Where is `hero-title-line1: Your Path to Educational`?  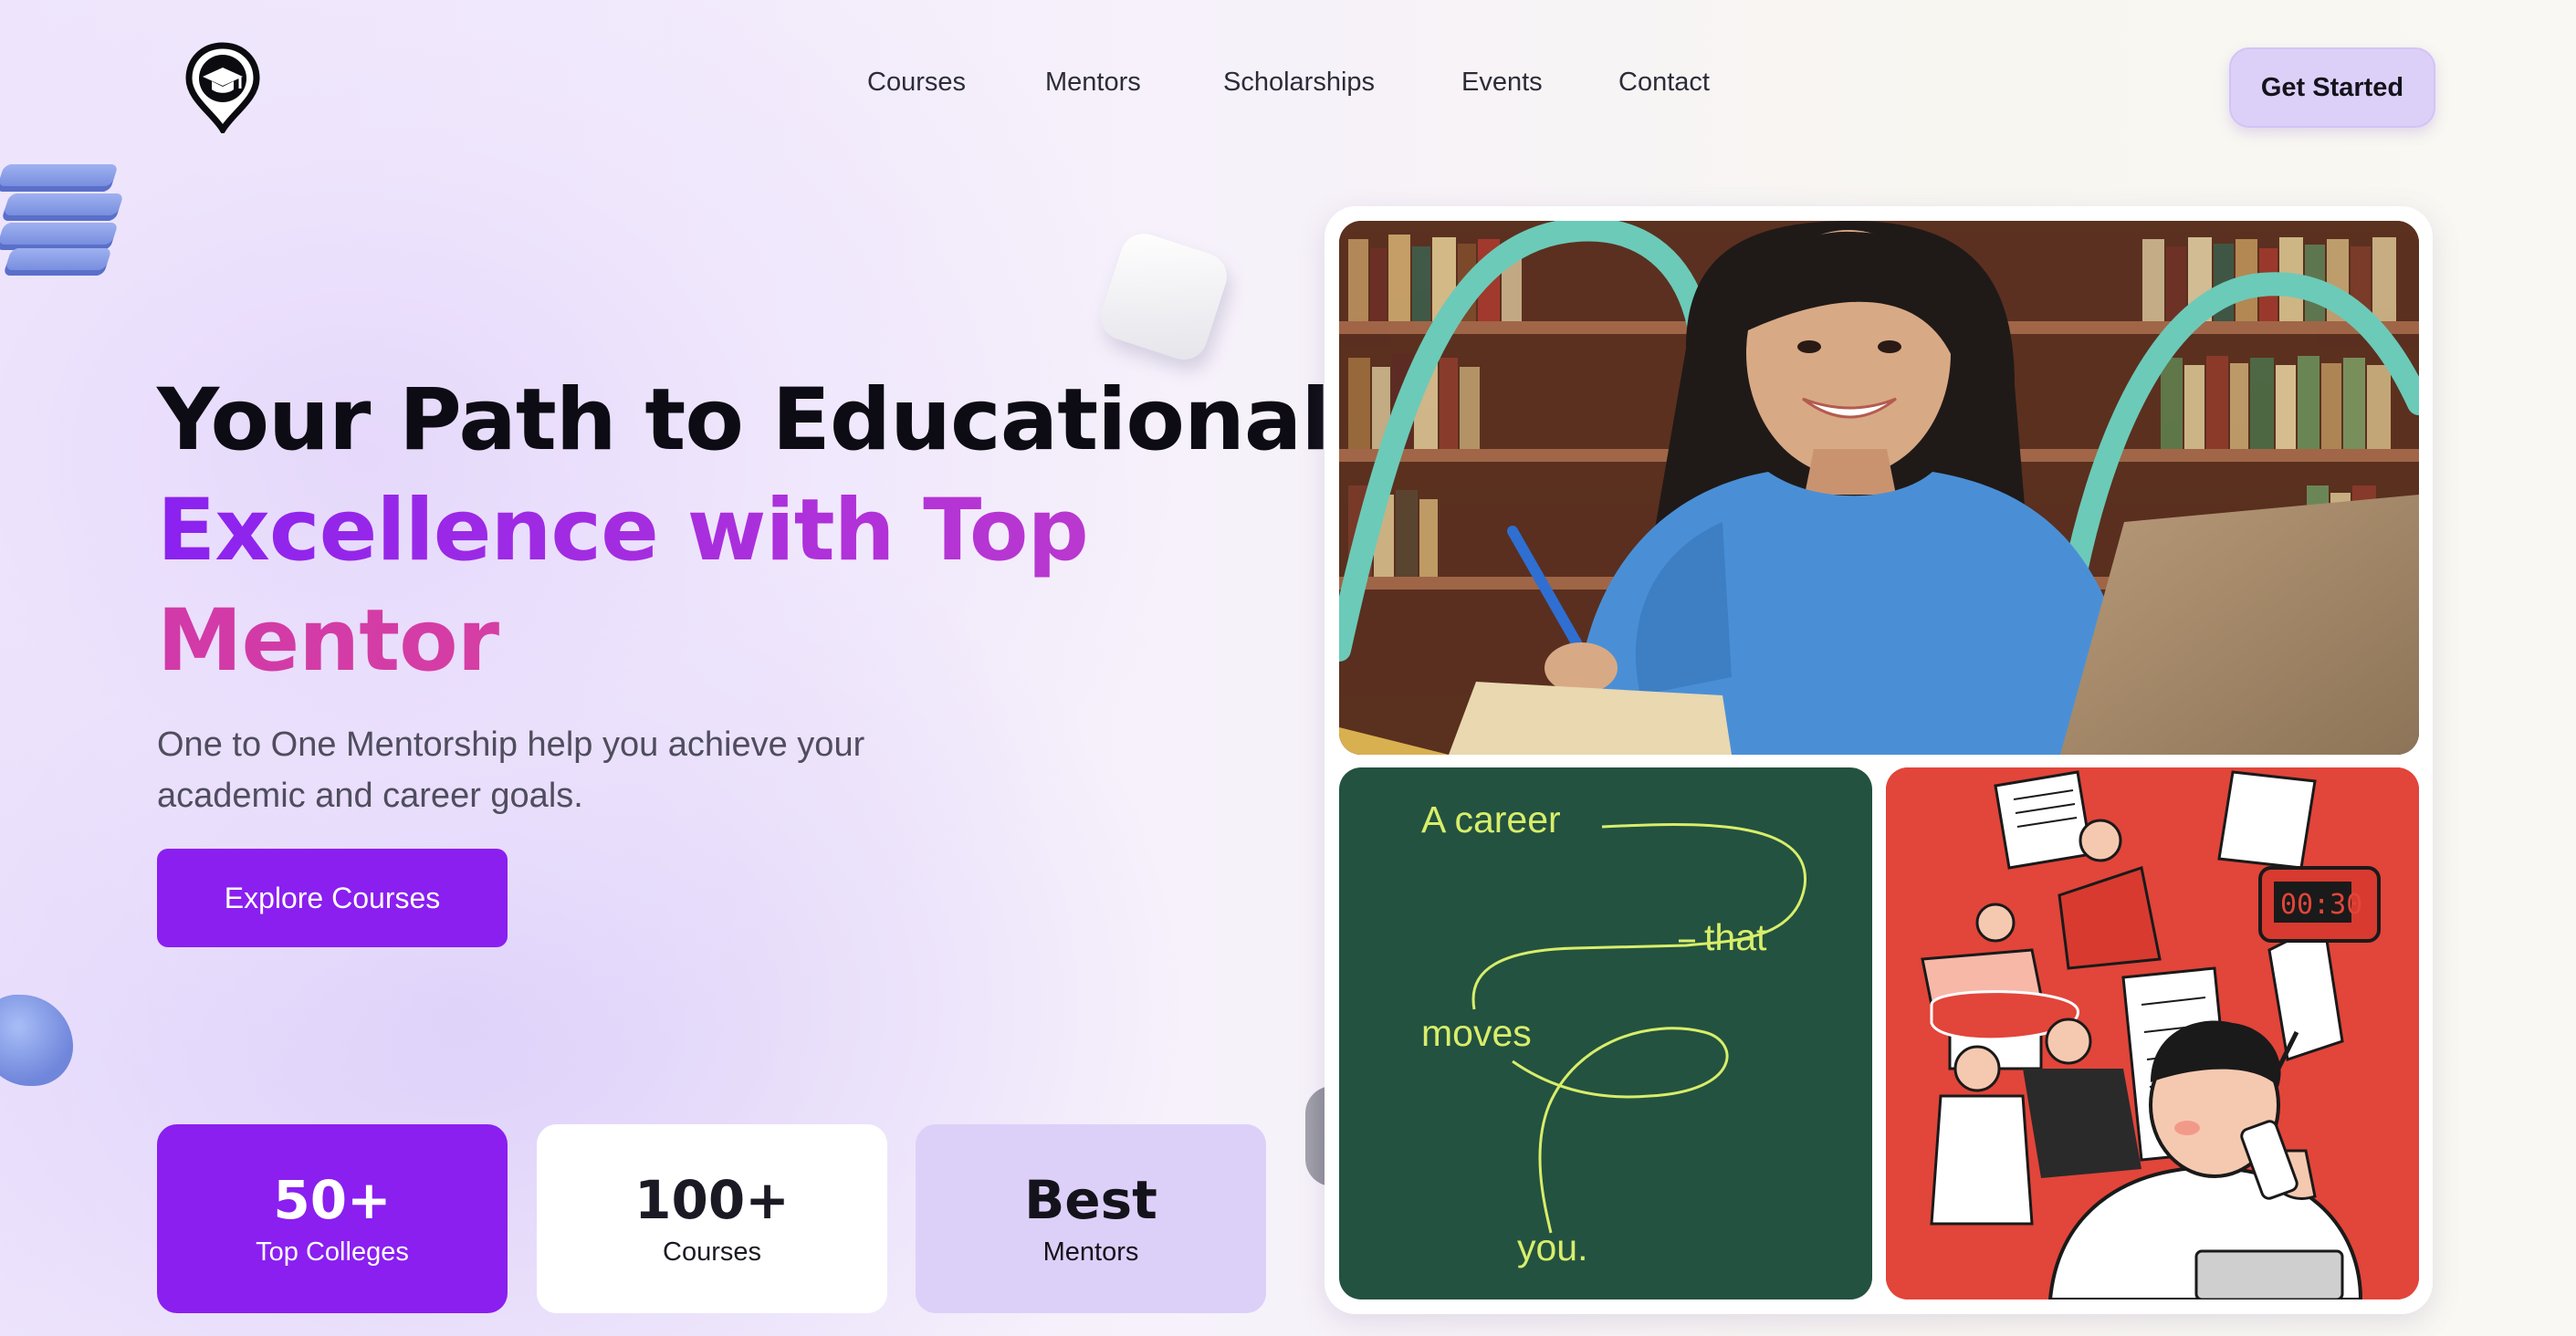
hero-title-line1: Your Path to Educational is located at coordinates (744, 421).